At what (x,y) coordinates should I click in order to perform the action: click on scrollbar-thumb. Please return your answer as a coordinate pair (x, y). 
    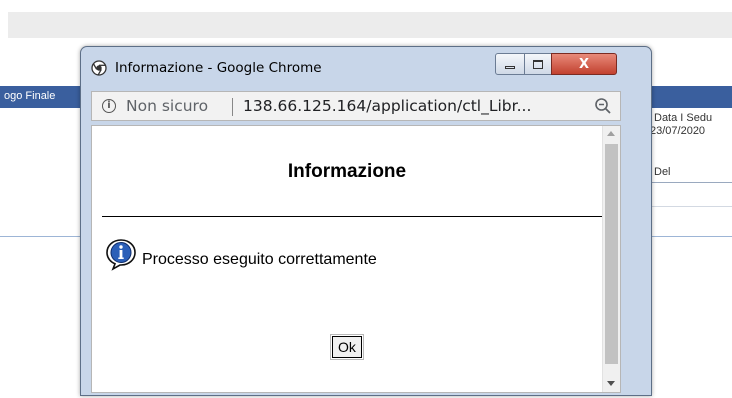
    Looking at the image, I should click on (611, 254).